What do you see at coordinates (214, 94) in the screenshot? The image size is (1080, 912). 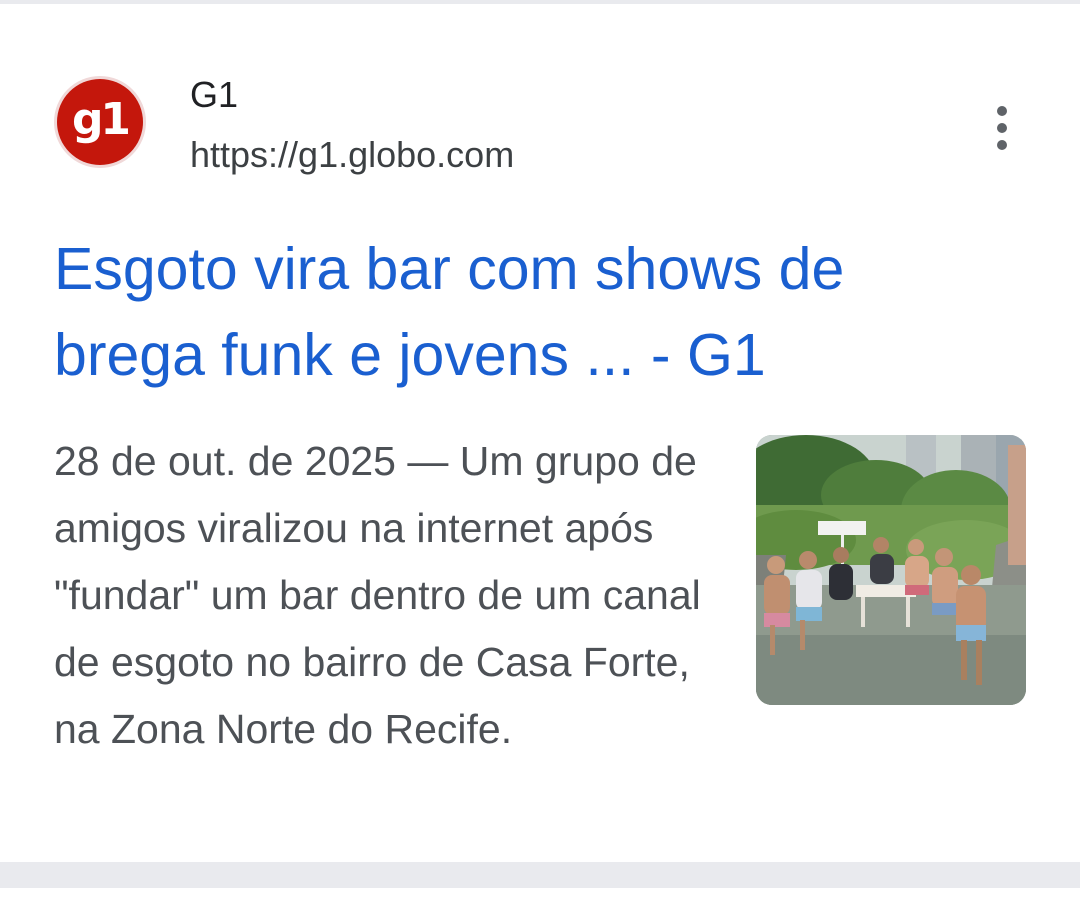 I see `site-name: G1` at bounding box center [214, 94].